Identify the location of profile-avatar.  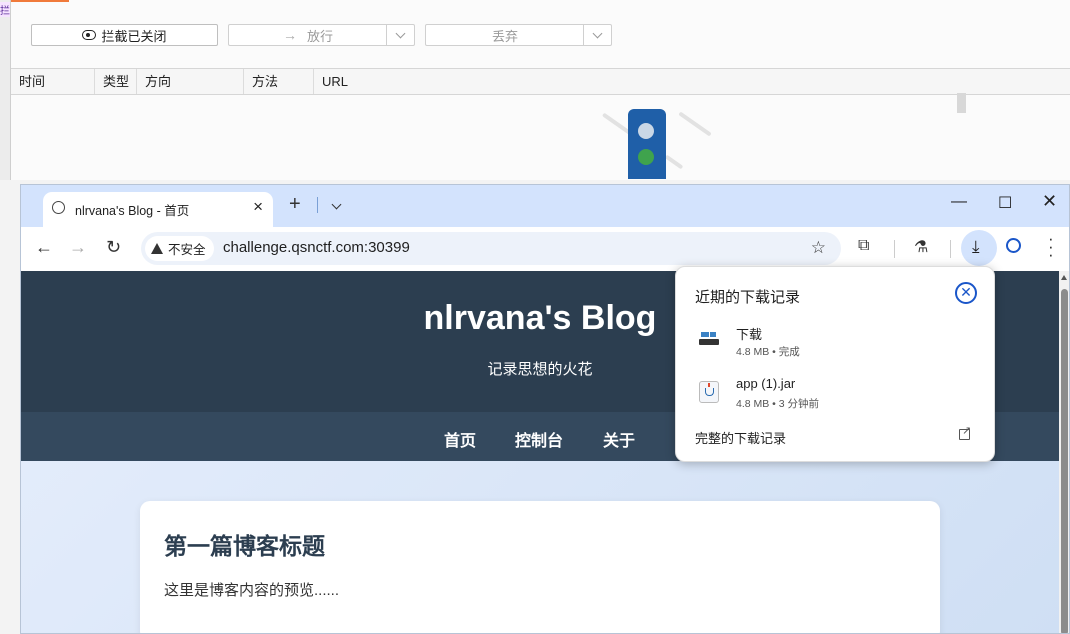
(1013, 245).